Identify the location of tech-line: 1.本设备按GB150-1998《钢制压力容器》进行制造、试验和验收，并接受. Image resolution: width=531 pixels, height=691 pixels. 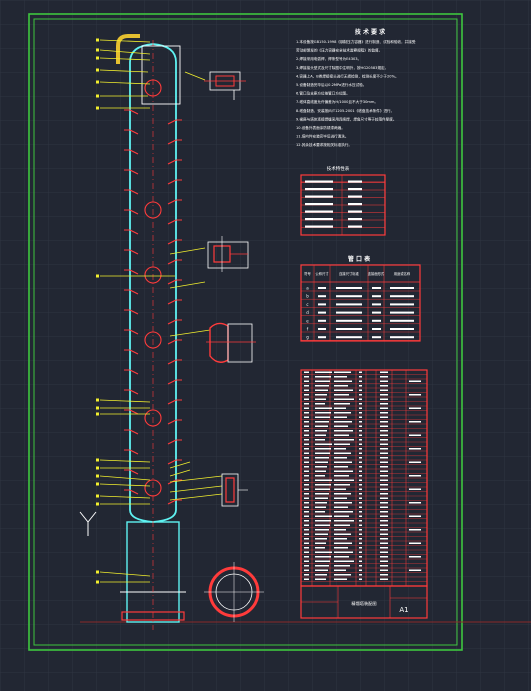
(356, 41).